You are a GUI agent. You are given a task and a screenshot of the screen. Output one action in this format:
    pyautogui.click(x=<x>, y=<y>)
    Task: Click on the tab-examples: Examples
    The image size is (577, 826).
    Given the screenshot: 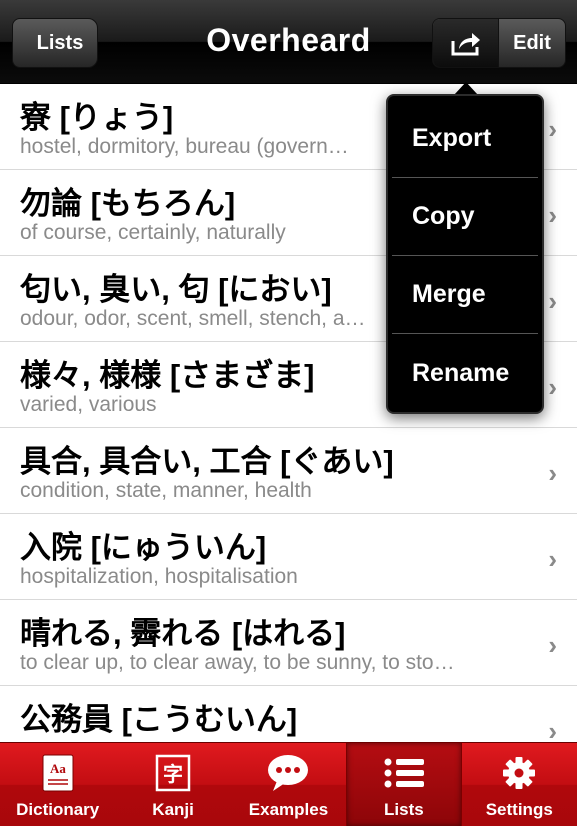 What is the action you would take?
    pyautogui.click(x=288, y=784)
    